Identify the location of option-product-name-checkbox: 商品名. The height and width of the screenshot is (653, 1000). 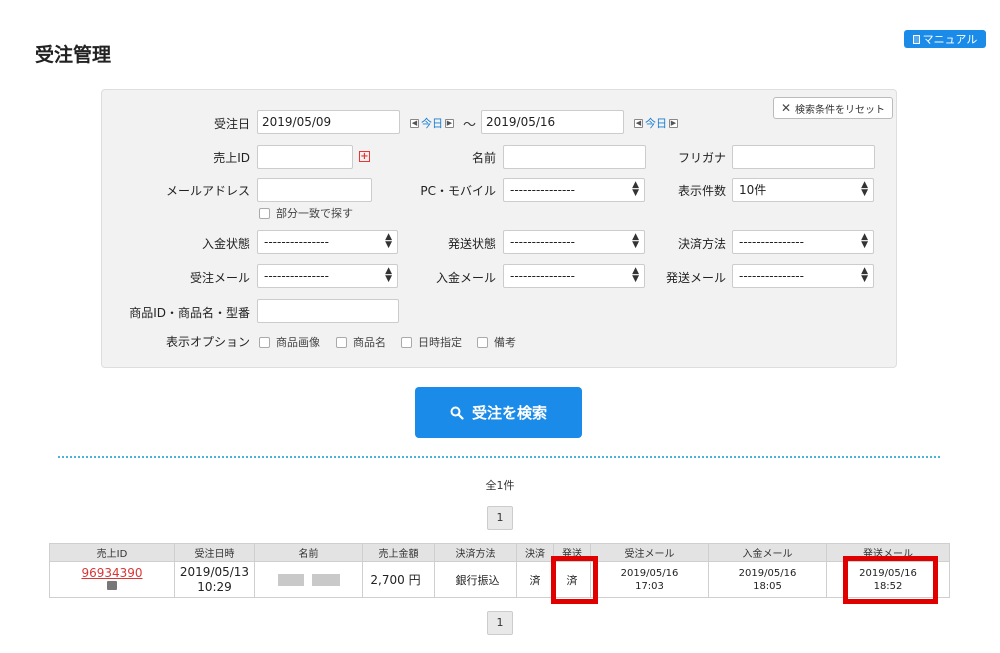
(361, 342).